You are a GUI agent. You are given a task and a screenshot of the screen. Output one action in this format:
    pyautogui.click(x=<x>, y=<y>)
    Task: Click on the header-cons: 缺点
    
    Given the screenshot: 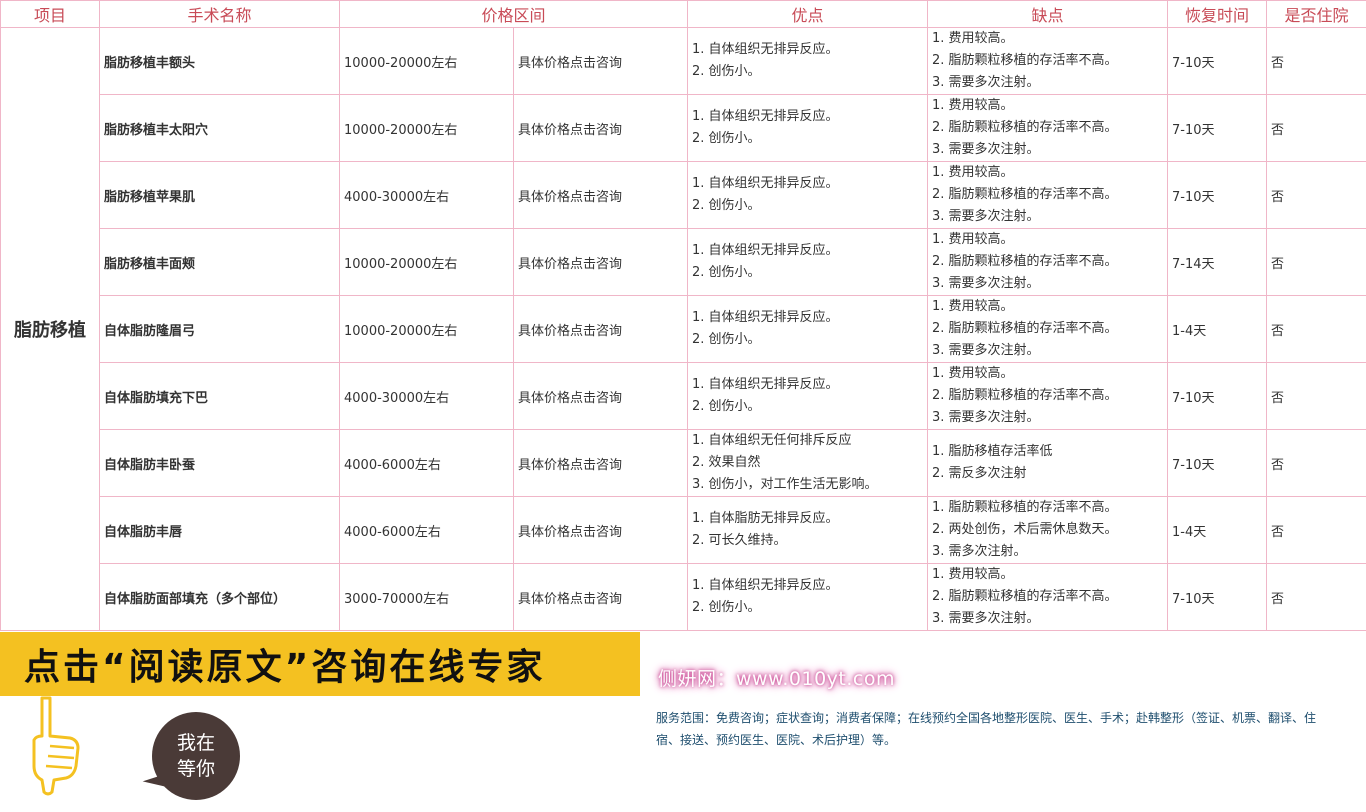 What is the action you would take?
    pyautogui.click(x=1048, y=14)
    